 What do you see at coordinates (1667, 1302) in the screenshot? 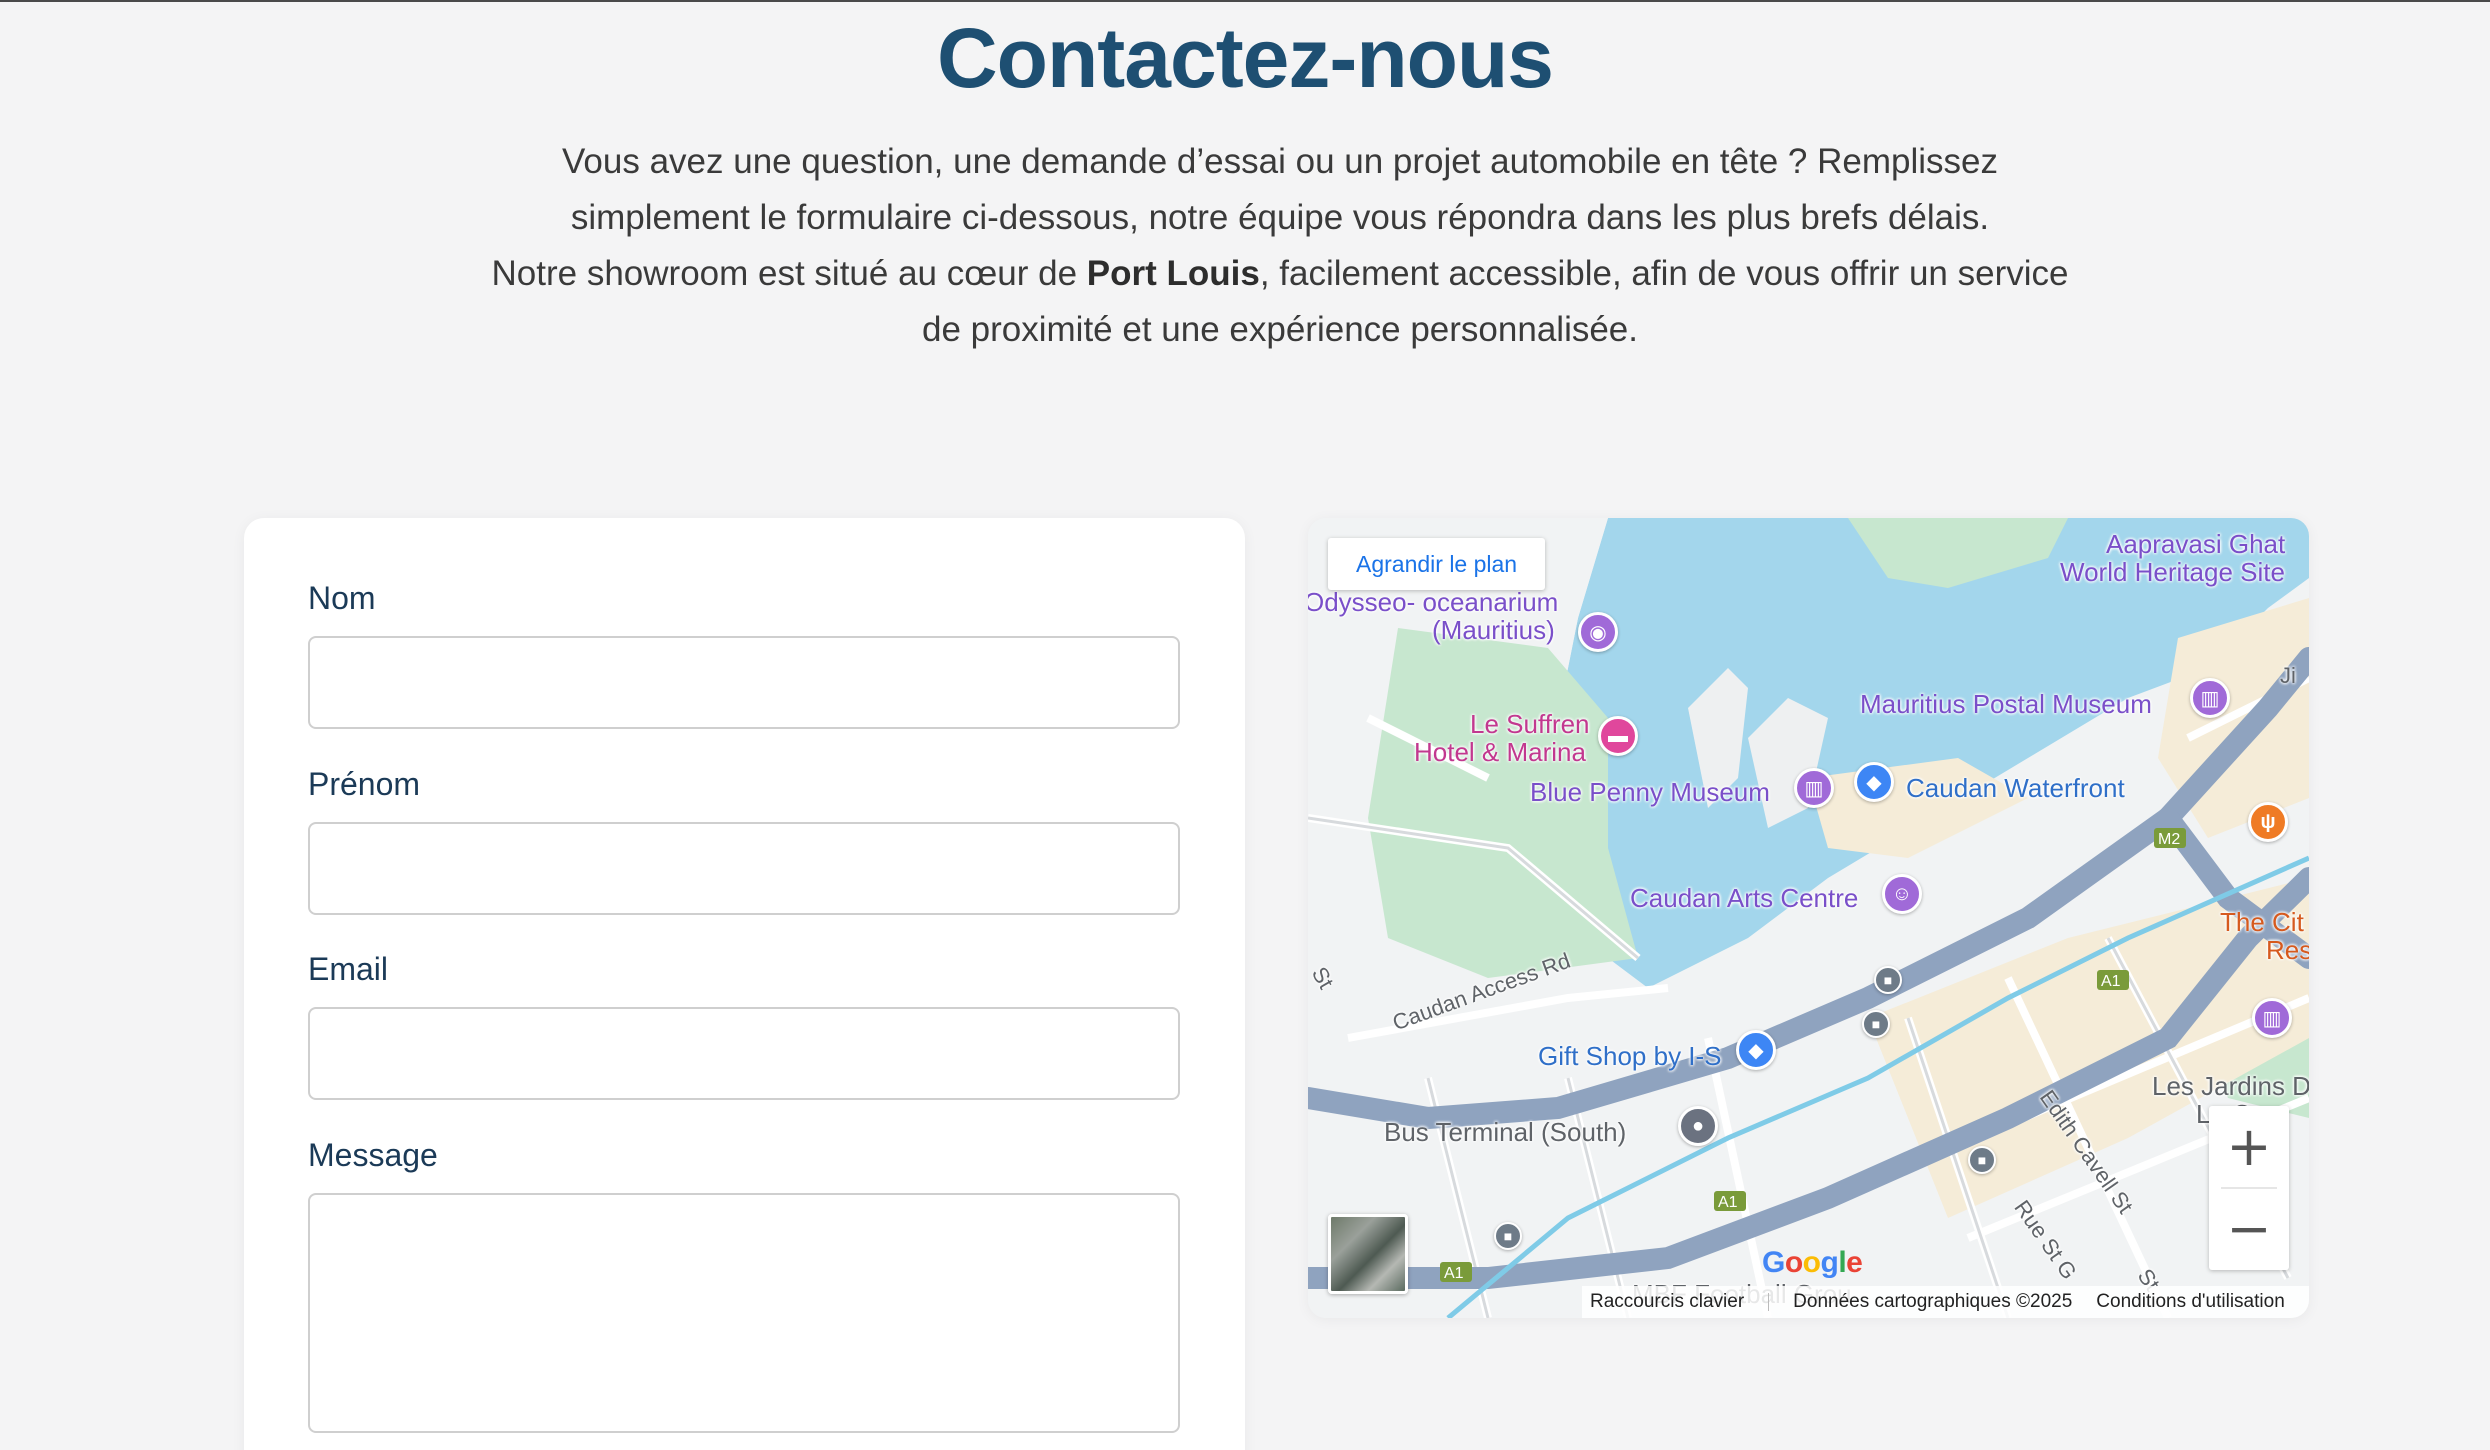
I see `keyboard-shortcuts-link: Raccourcis clavier` at bounding box center [1667, 1302].